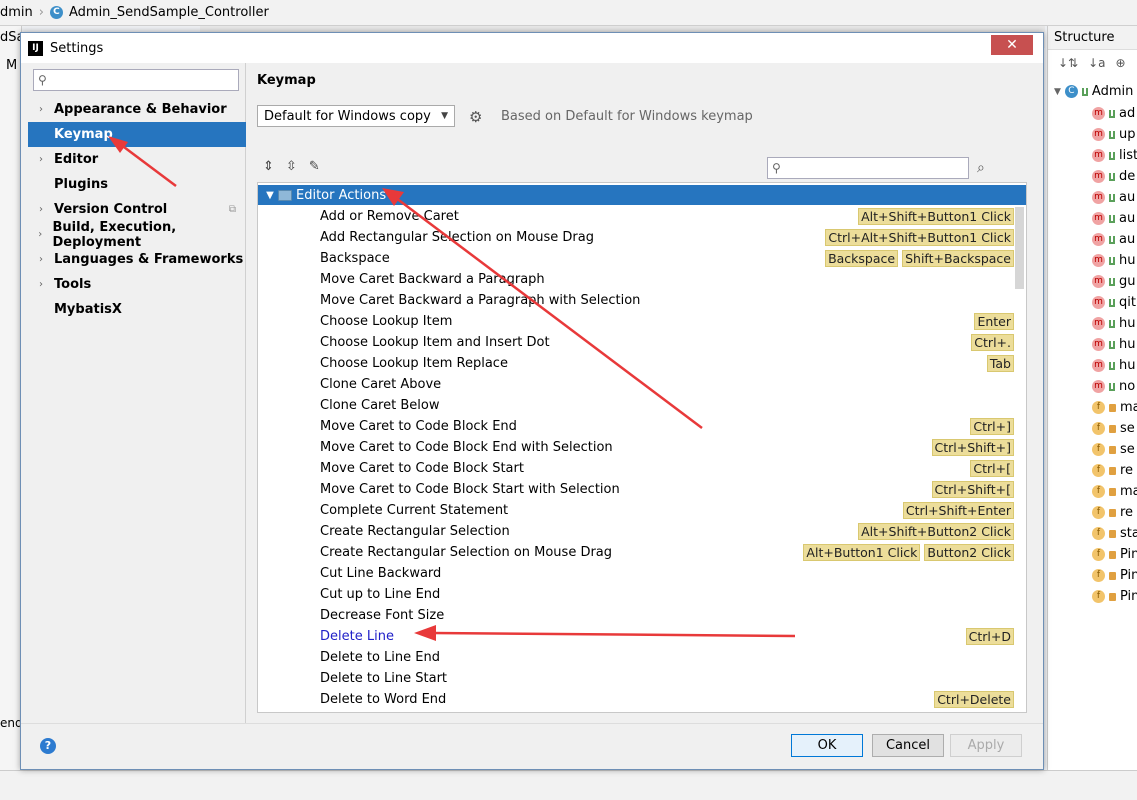  What do you see at coordinates (137, 184) in the screenshot?
I see `sidebar-item-plugins: Plugins` at bounding box center [137, 184].